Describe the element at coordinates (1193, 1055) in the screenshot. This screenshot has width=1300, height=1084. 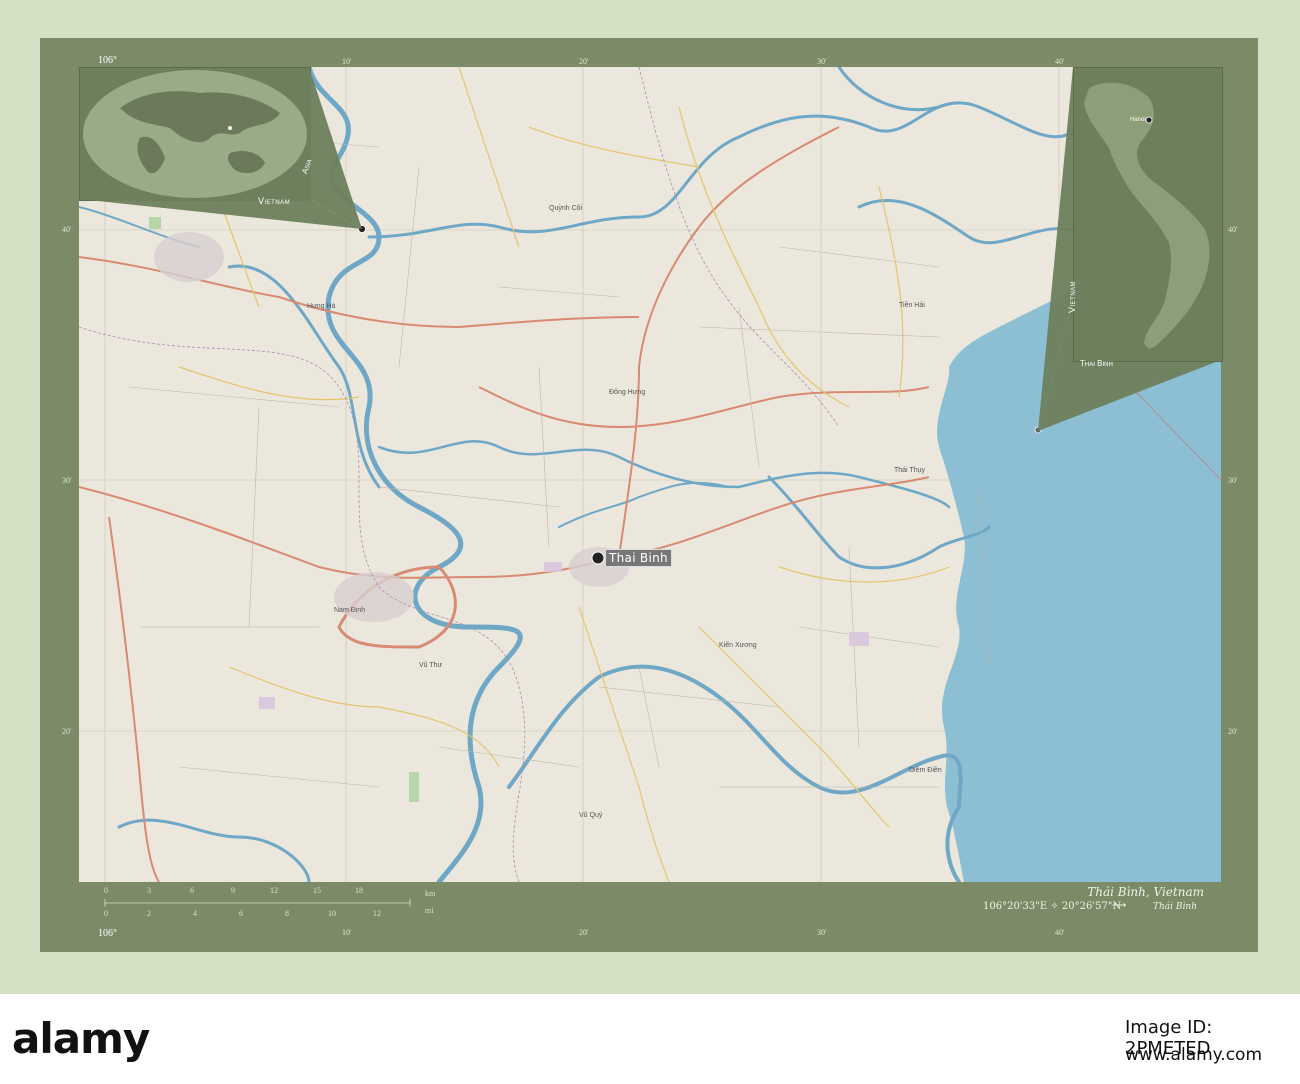
I see `watermark-url: www.alamy.com` at that location.